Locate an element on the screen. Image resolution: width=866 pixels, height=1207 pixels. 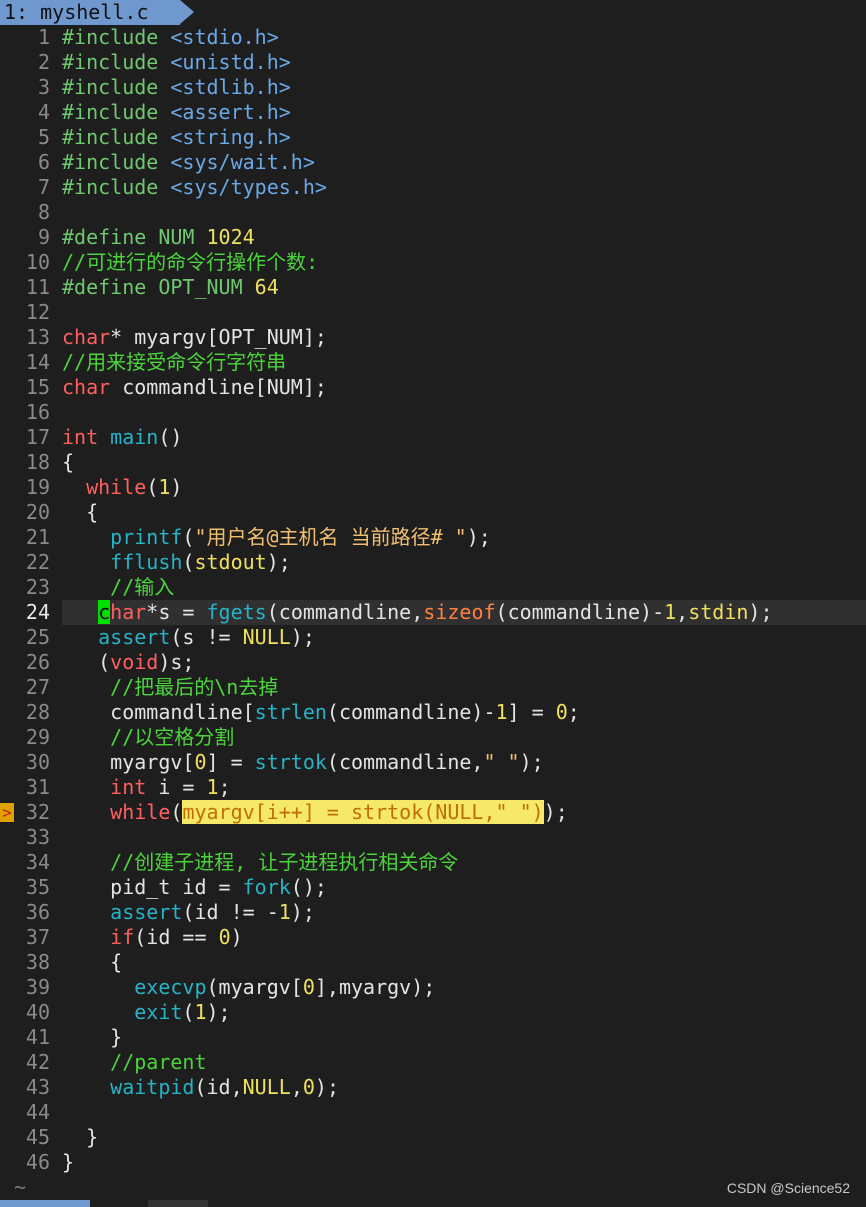
code-line: 26 (void)s; is located at coordinates (433, 662).